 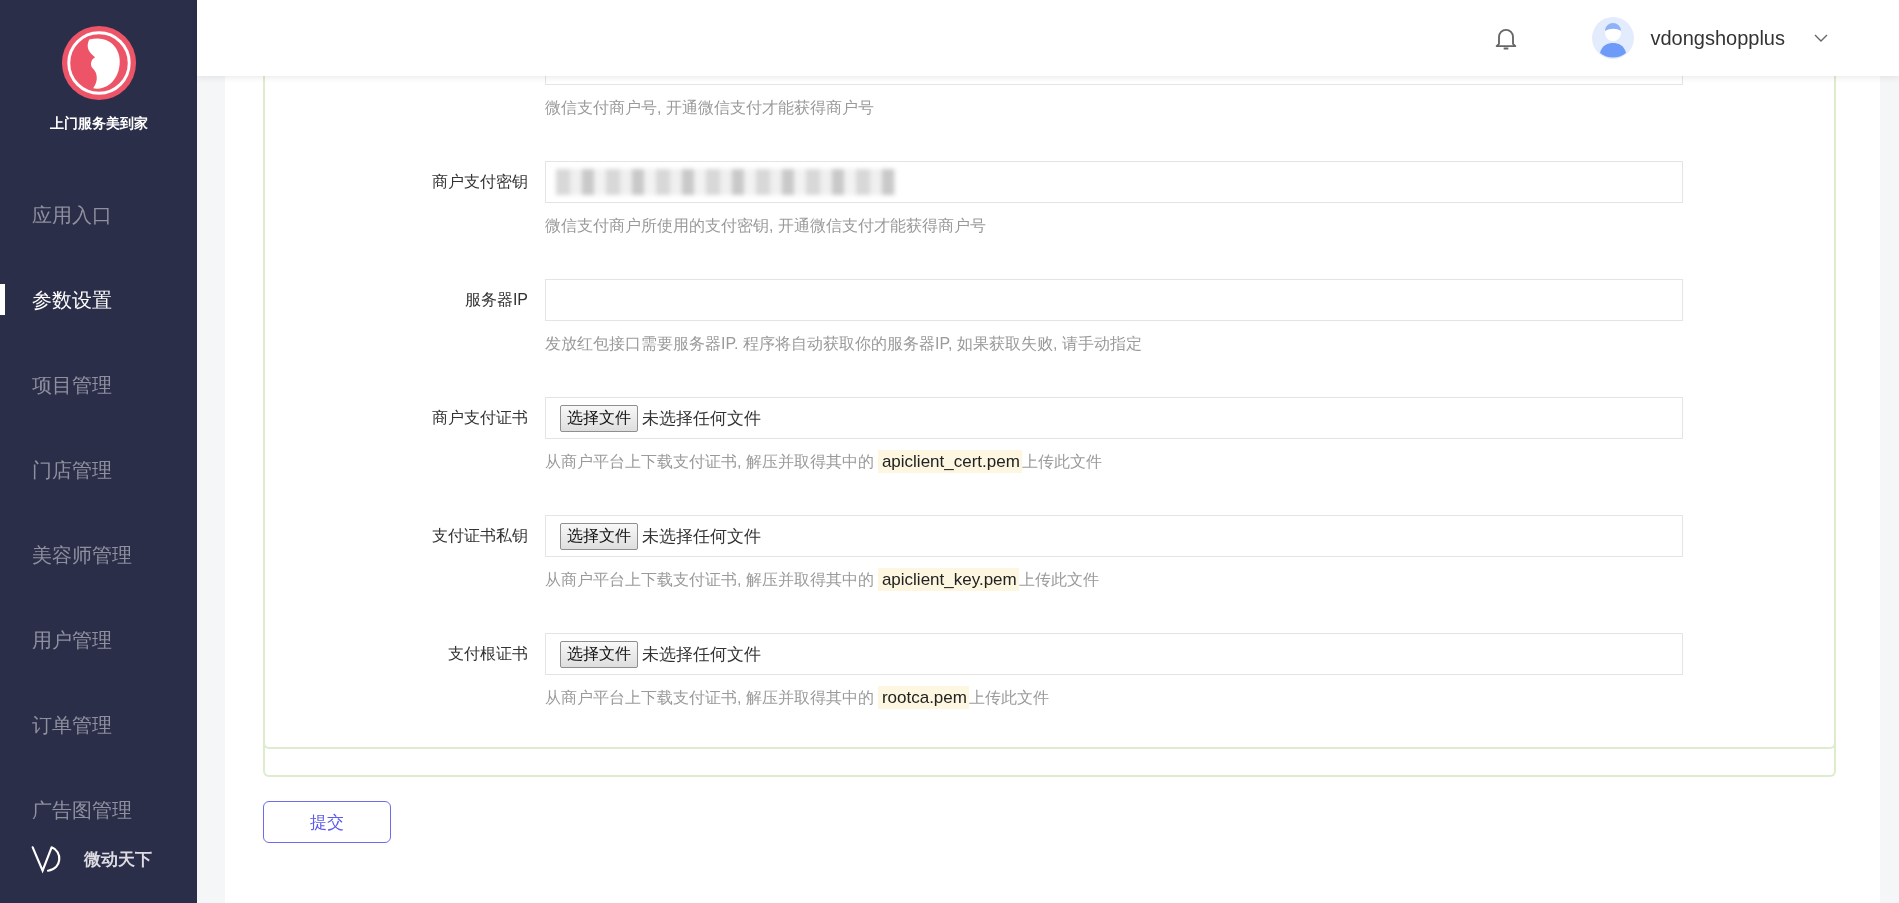 I want to click on field-hint: 从商户平台上下载支付证书, 解压并取得其中的 apiclient_key.pem上传此文件, so click(x=822, y=580).